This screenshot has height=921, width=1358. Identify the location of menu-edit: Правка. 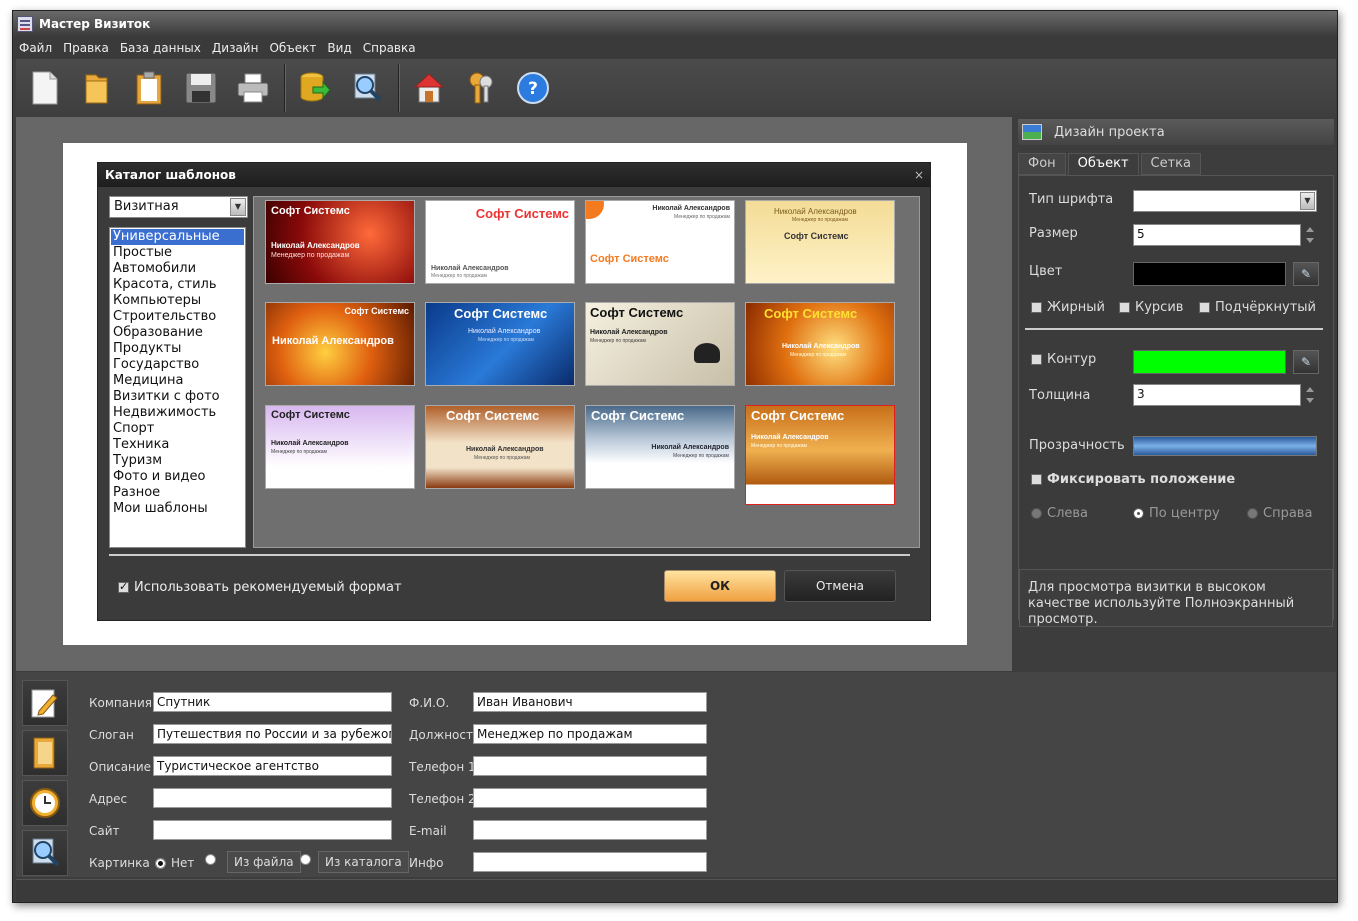
(86, 48).